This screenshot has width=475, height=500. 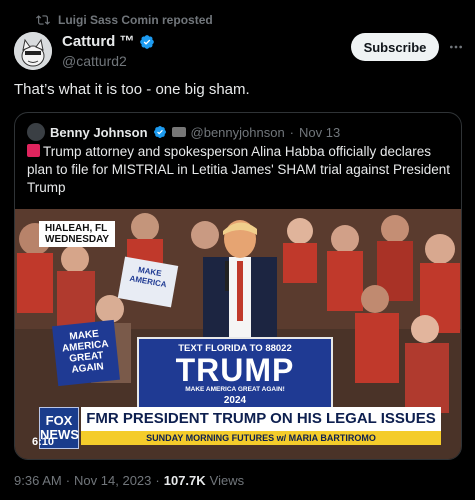 What do you see at coordinates (108, 61) in the screenshot?
I see `author-handle: @catturd2` at bounding box center [108, 61].